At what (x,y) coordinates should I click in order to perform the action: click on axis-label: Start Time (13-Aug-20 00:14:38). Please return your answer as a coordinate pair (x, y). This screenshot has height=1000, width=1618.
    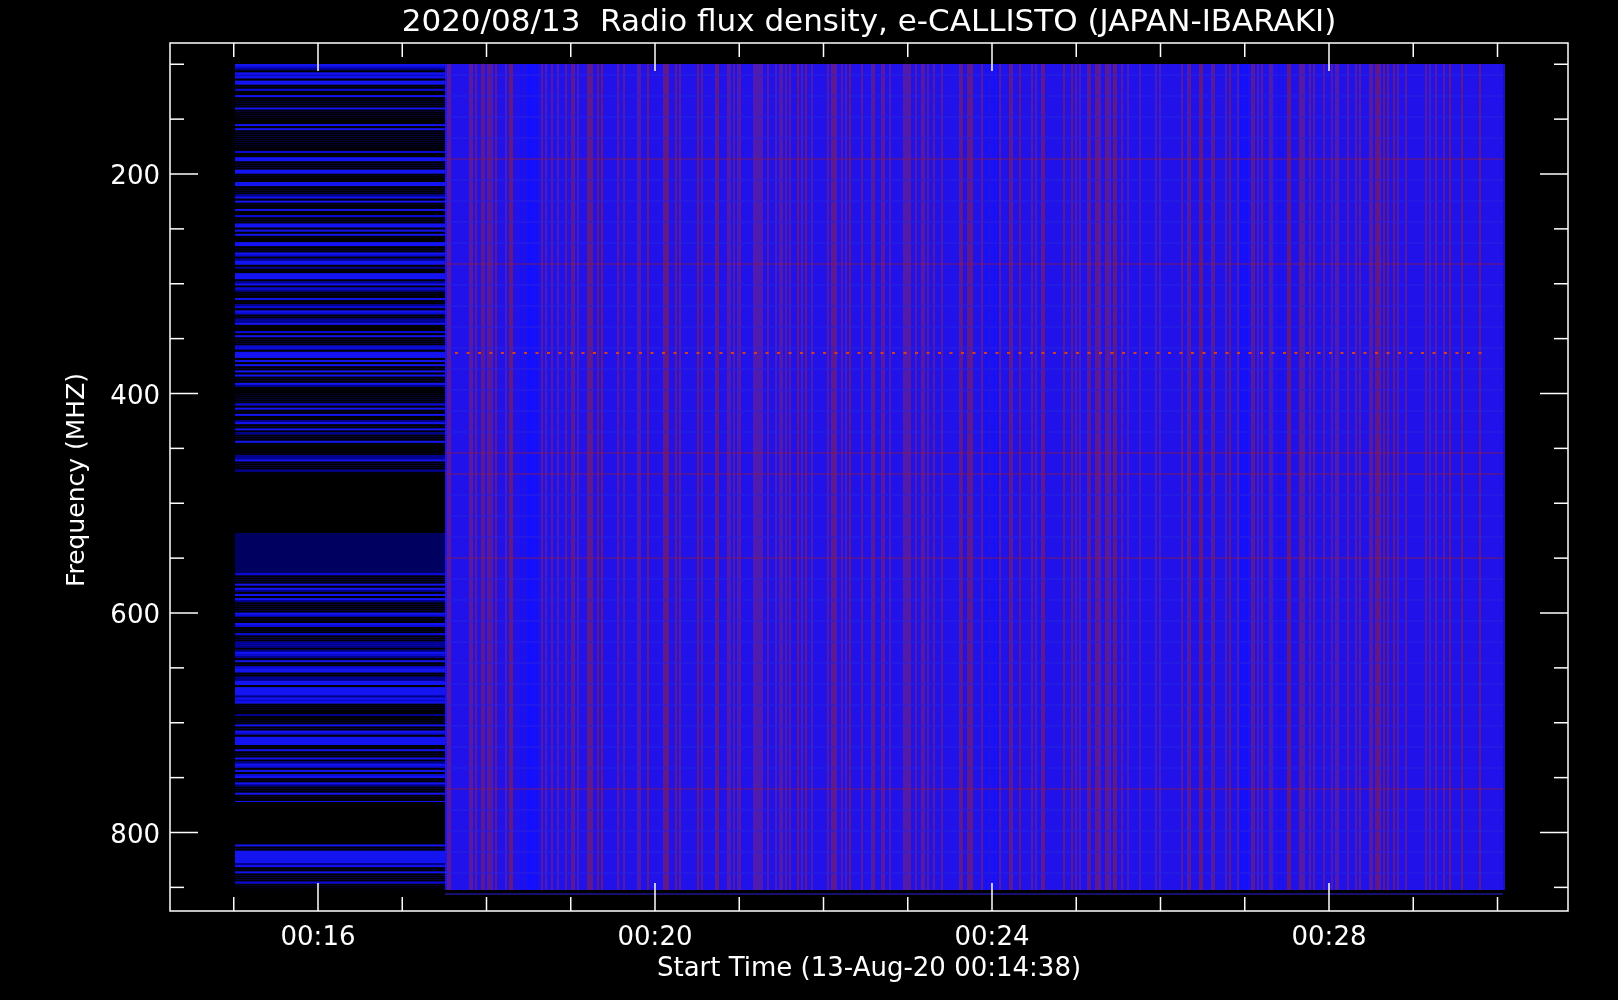
    Looking at the image, I should click on (869, 967).